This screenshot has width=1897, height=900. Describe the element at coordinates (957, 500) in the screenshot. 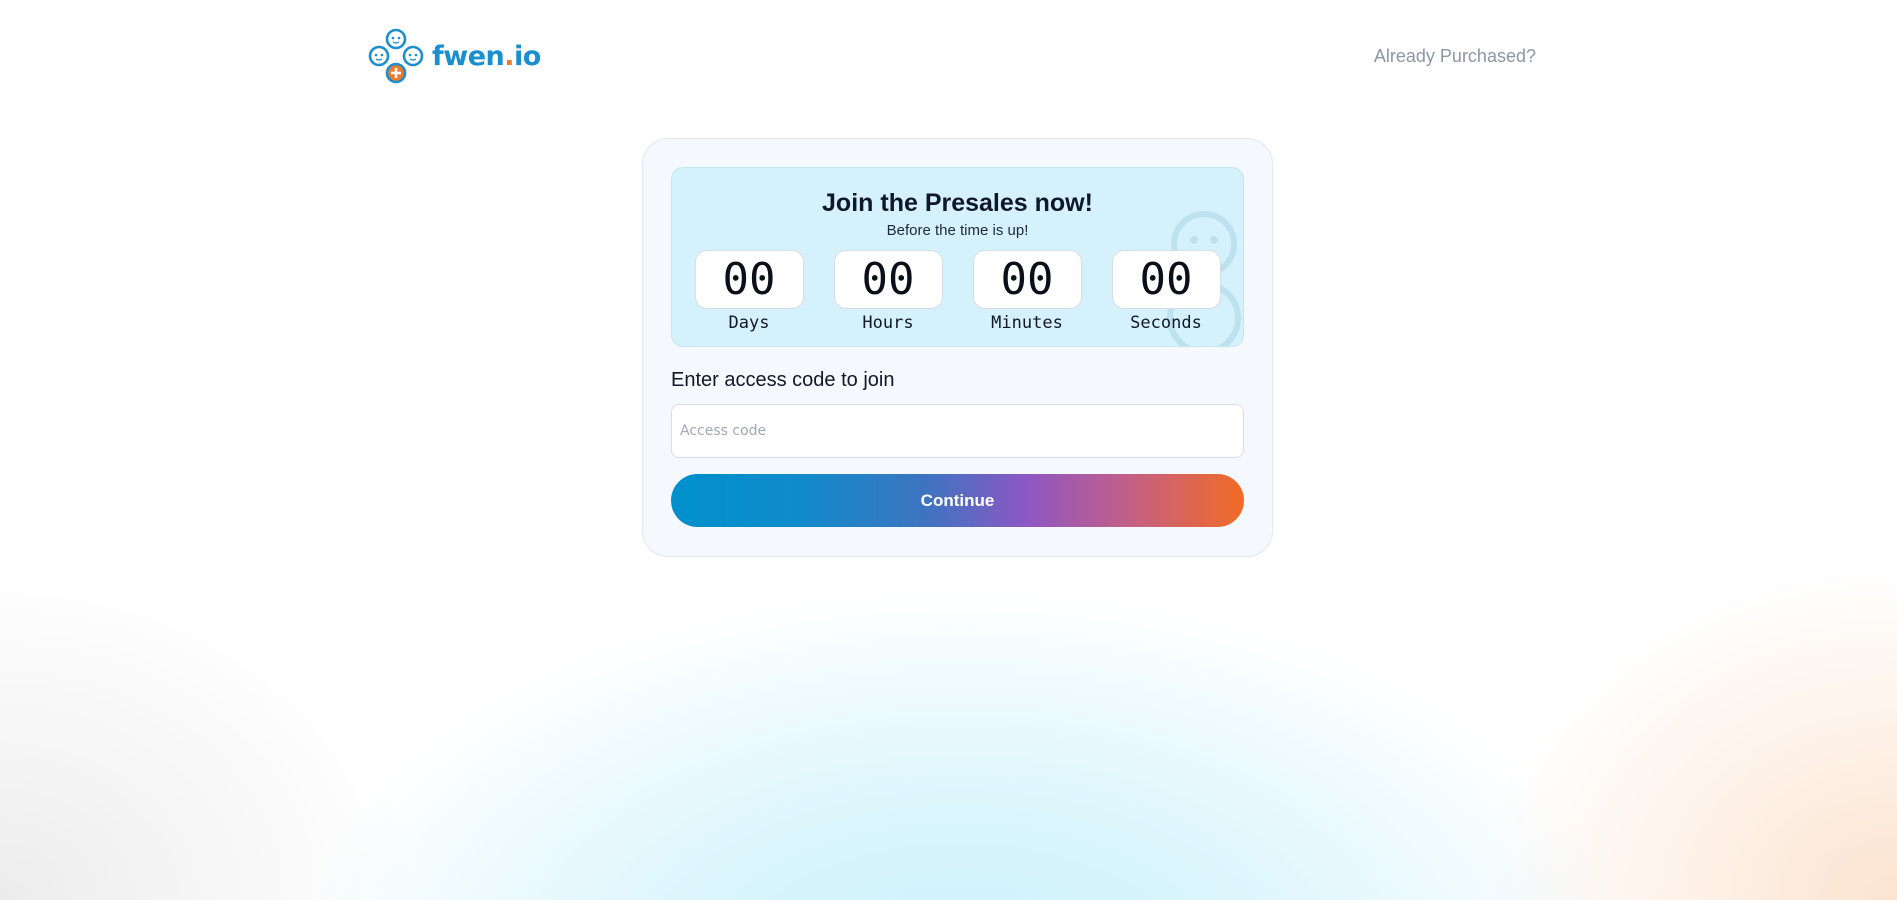

I see `continue-button: Continue` at that location.